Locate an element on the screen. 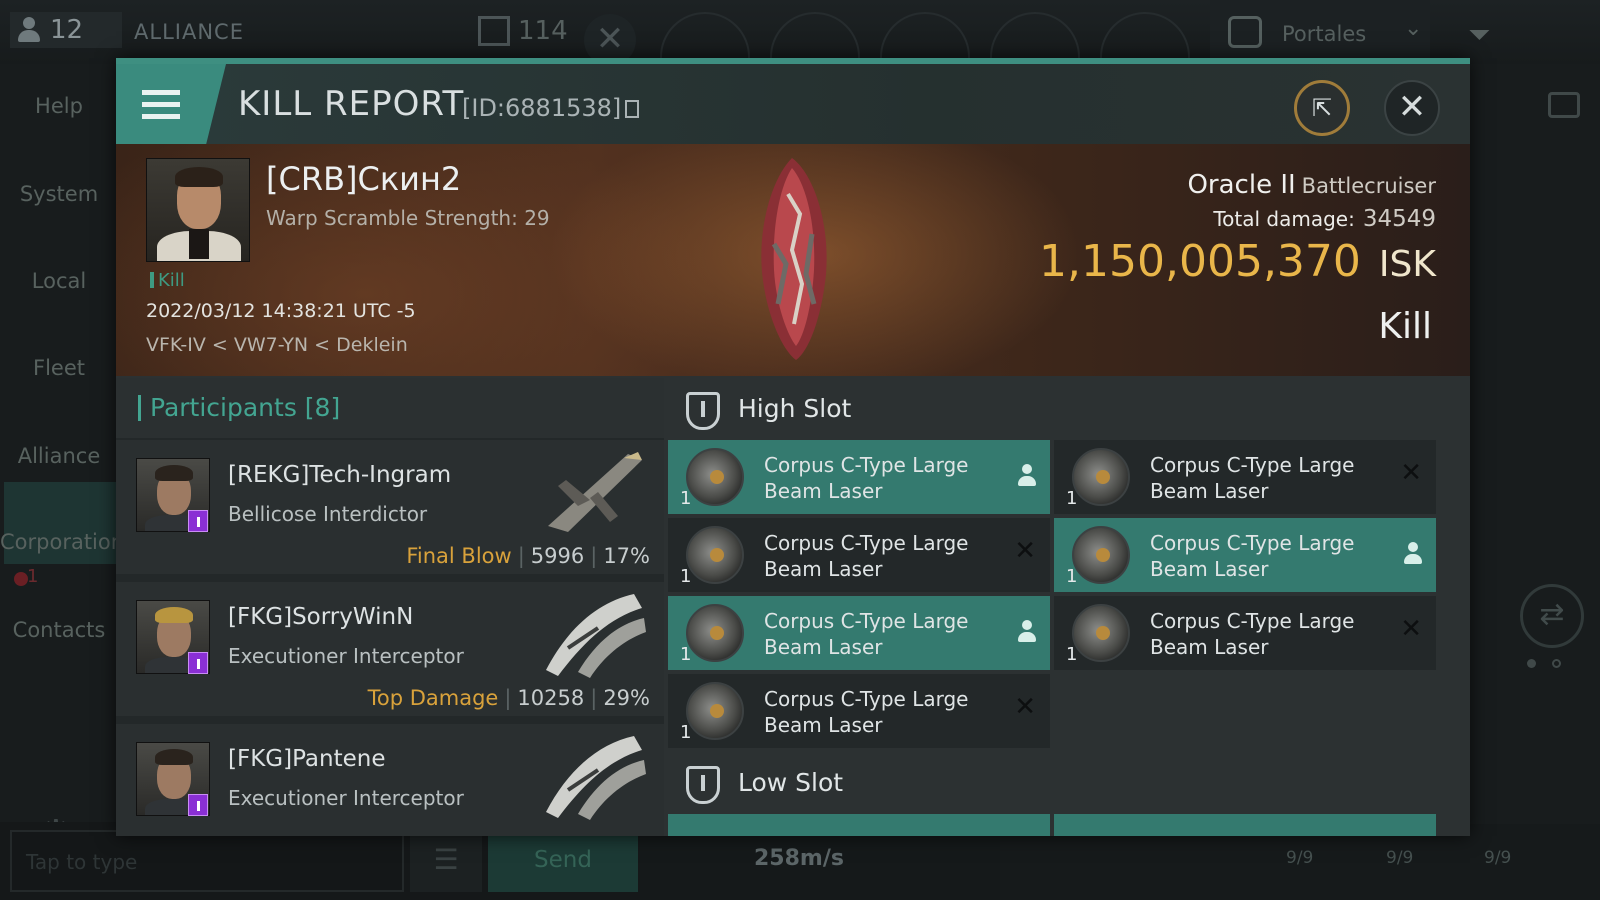  unread-count: 1 is located at coordinates (33, 576).